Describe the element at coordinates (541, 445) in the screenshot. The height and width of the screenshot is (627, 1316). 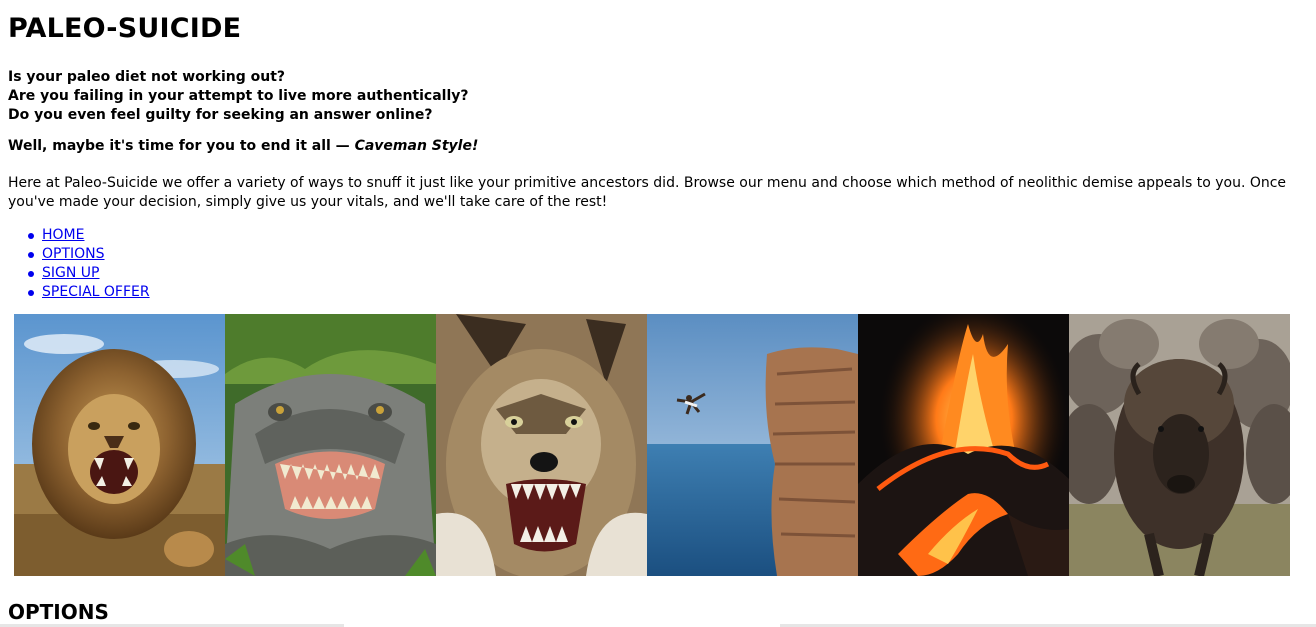
I see `wolf-image` at that location.